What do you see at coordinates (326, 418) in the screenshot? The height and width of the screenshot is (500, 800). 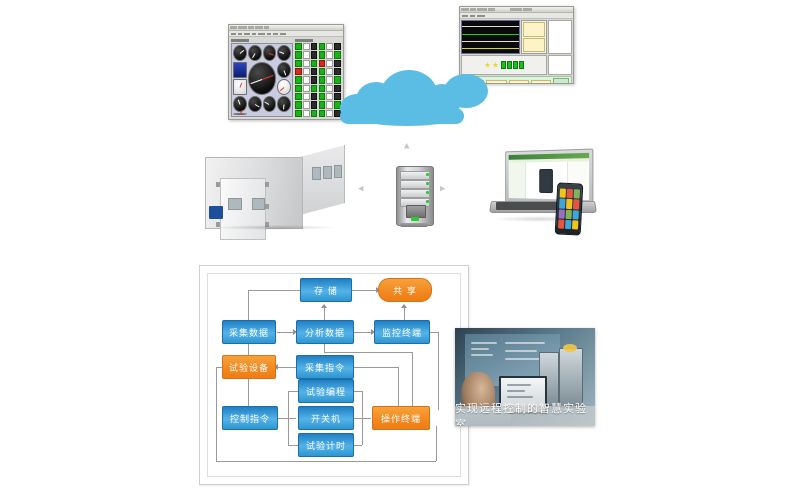 I see `flow-node-power-switch: 开关机` at bounding box center [326, 418].